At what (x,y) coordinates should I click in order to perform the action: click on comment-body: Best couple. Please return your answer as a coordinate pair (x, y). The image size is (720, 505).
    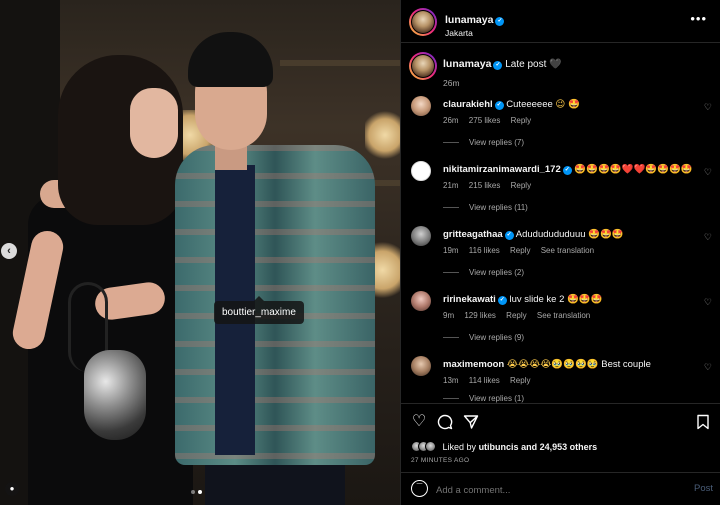
    Looking at the image, I should click on (626, 364).